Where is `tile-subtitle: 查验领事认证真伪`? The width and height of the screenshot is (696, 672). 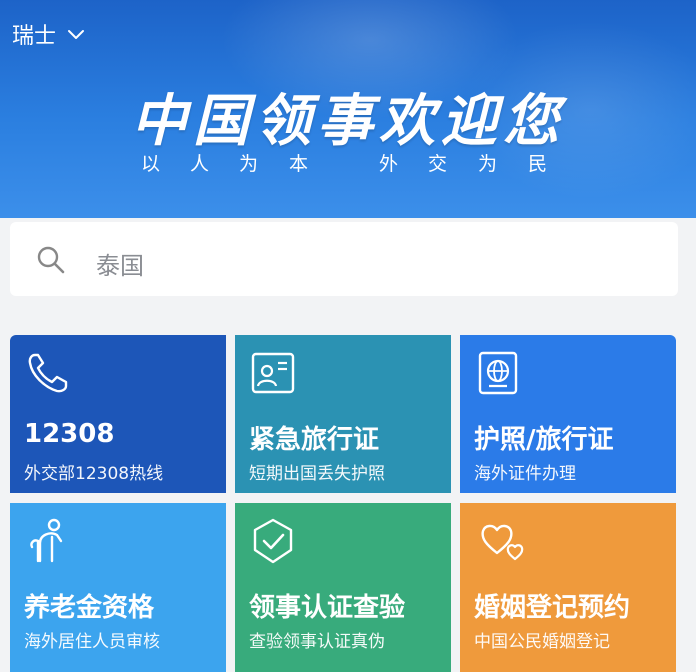 tile-subtitle: 查验领事认证真伪 is located at coordinates (317, 642).